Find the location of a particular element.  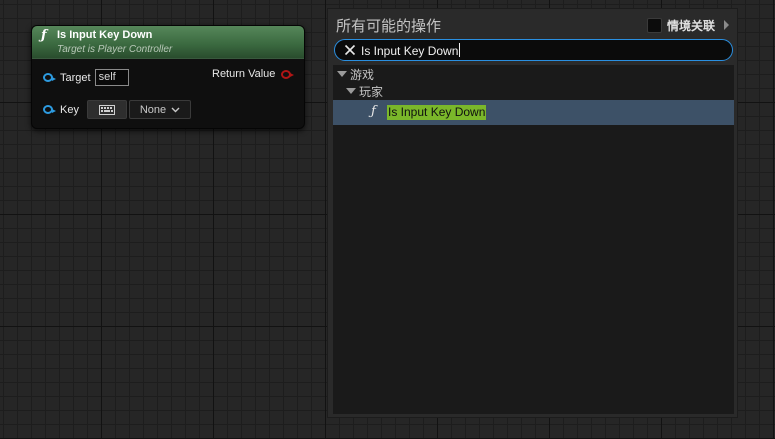

search-input-text: Is Input Key Down is located at coordinates (410, 51).